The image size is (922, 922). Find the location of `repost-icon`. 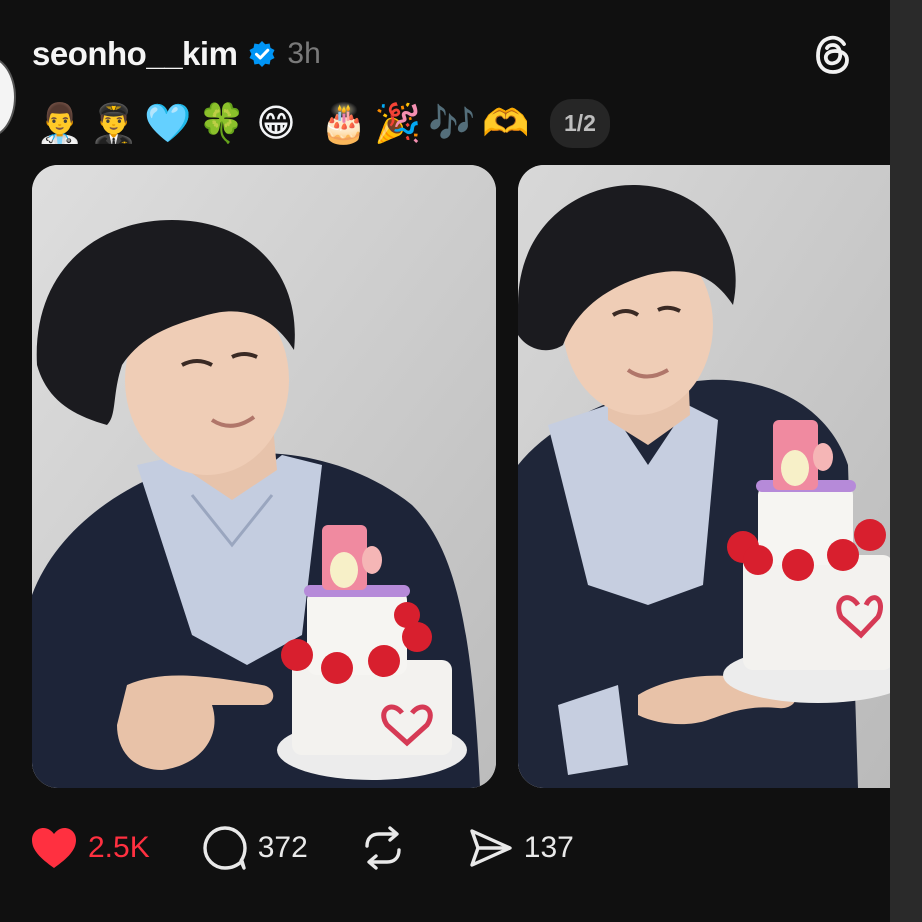

repost-icon is located at coordinates (383, 848).